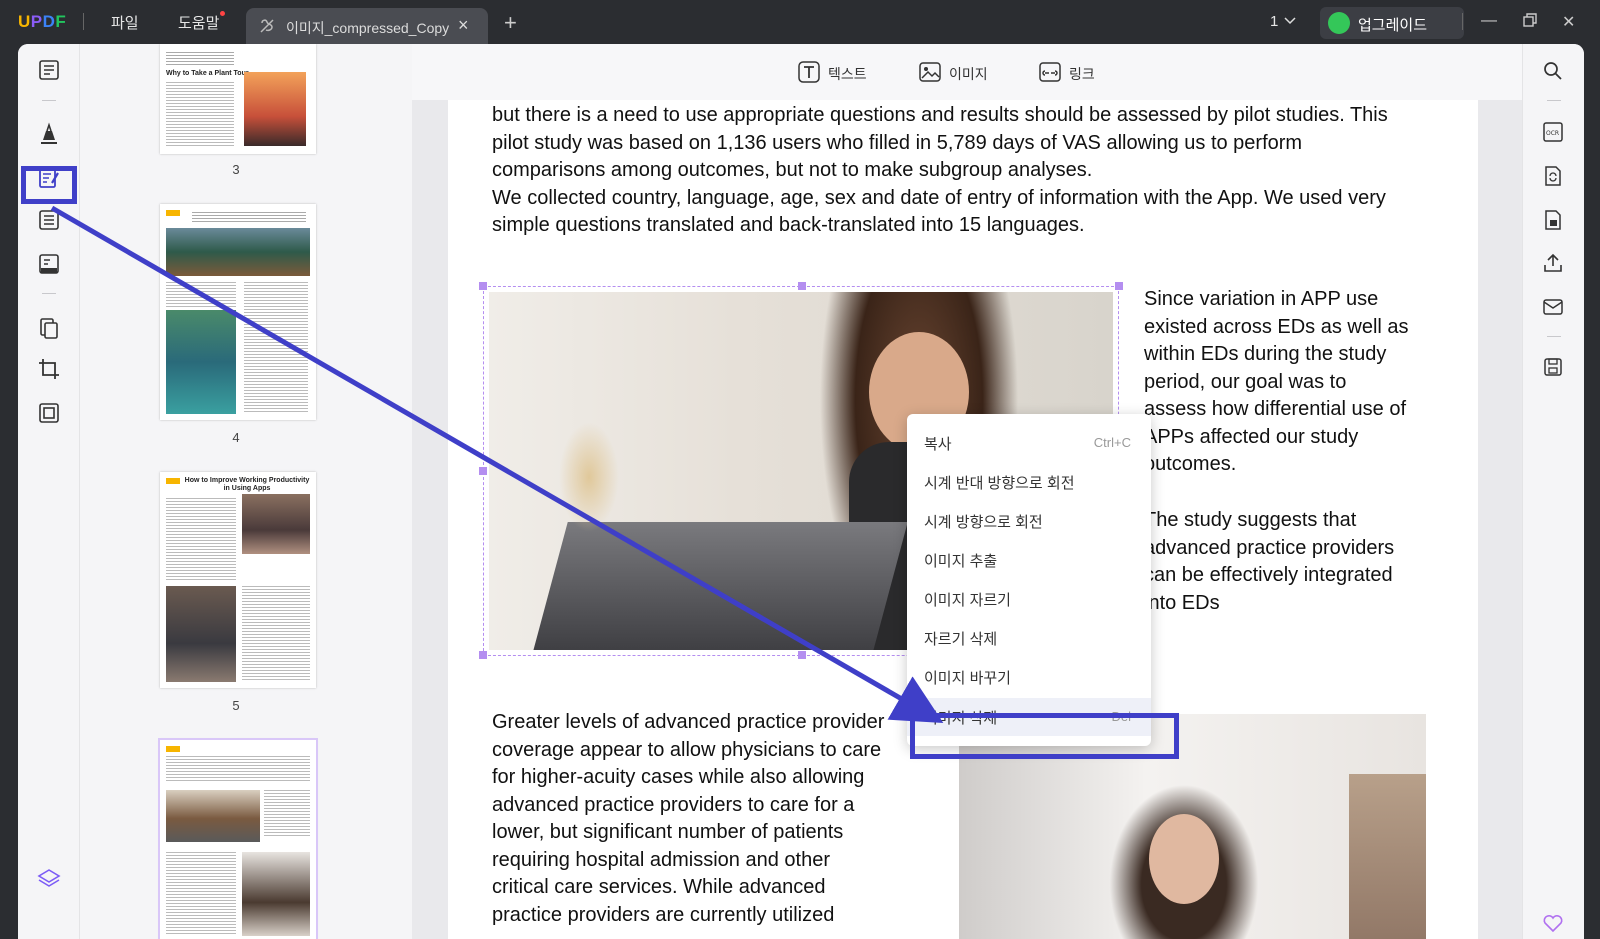  What do you see at coordinates (1029, 677) in the screenshot?
I see `menu-item-replace-image: 이미지 바꾸기` at bounding box center [1029, 677].